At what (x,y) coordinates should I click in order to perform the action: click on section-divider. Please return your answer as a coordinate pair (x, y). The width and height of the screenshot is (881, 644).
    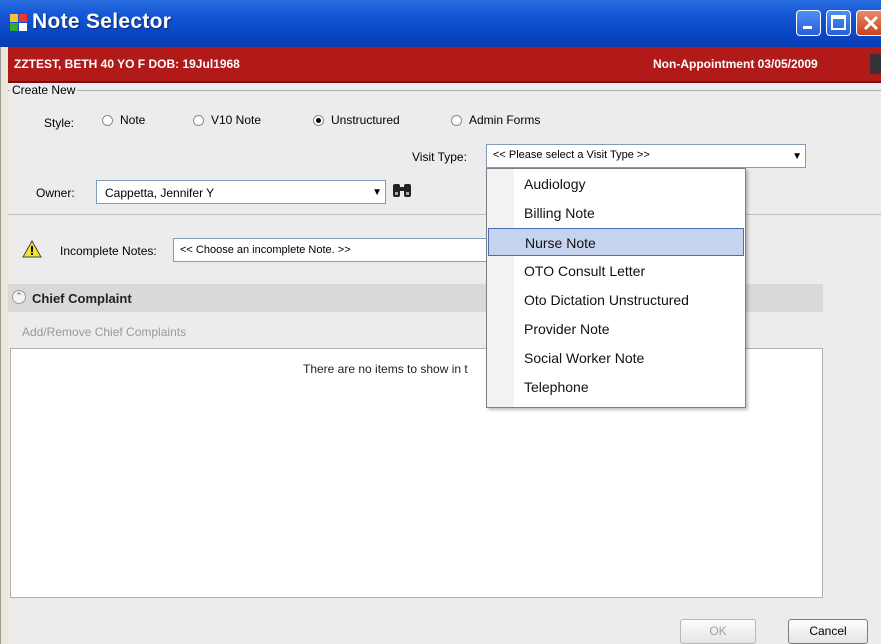
    Looking at the image, I should click on (444, 214).